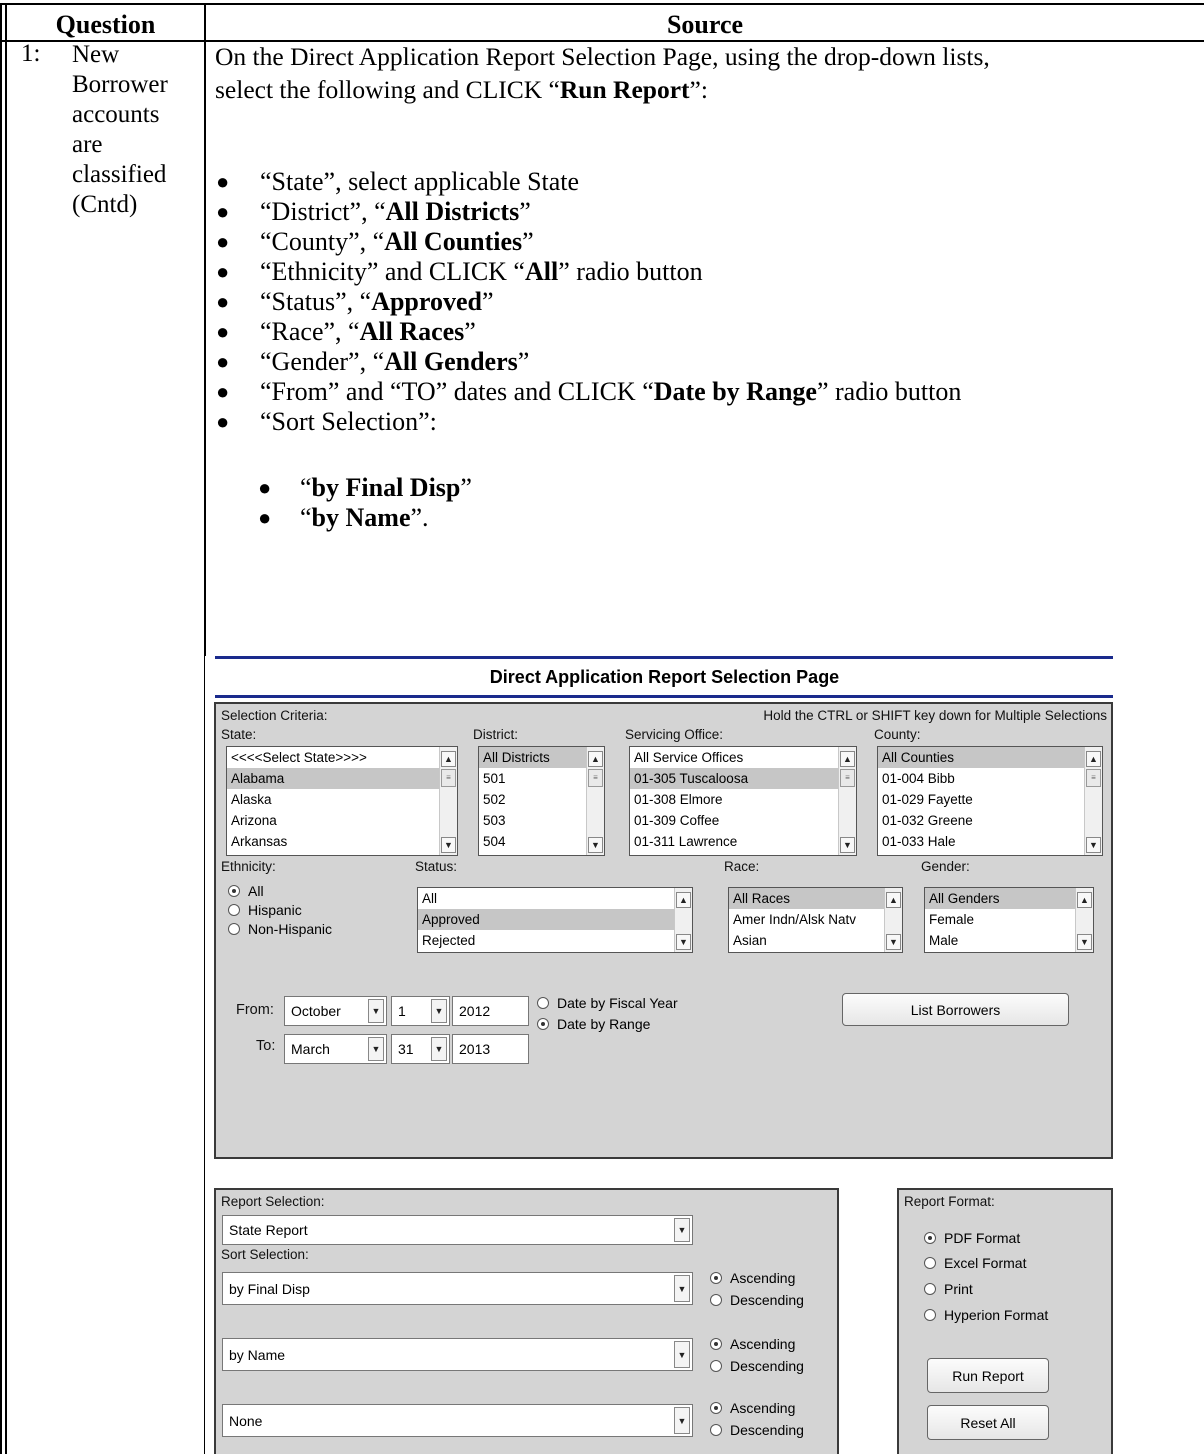 The height and width of the screenshot is (1454, 1204). Describe the element at coordinates (607, 1003) in the screenshot. I see `date-by-fiscal-year-radio: Date by Fiscal Year` at that location.